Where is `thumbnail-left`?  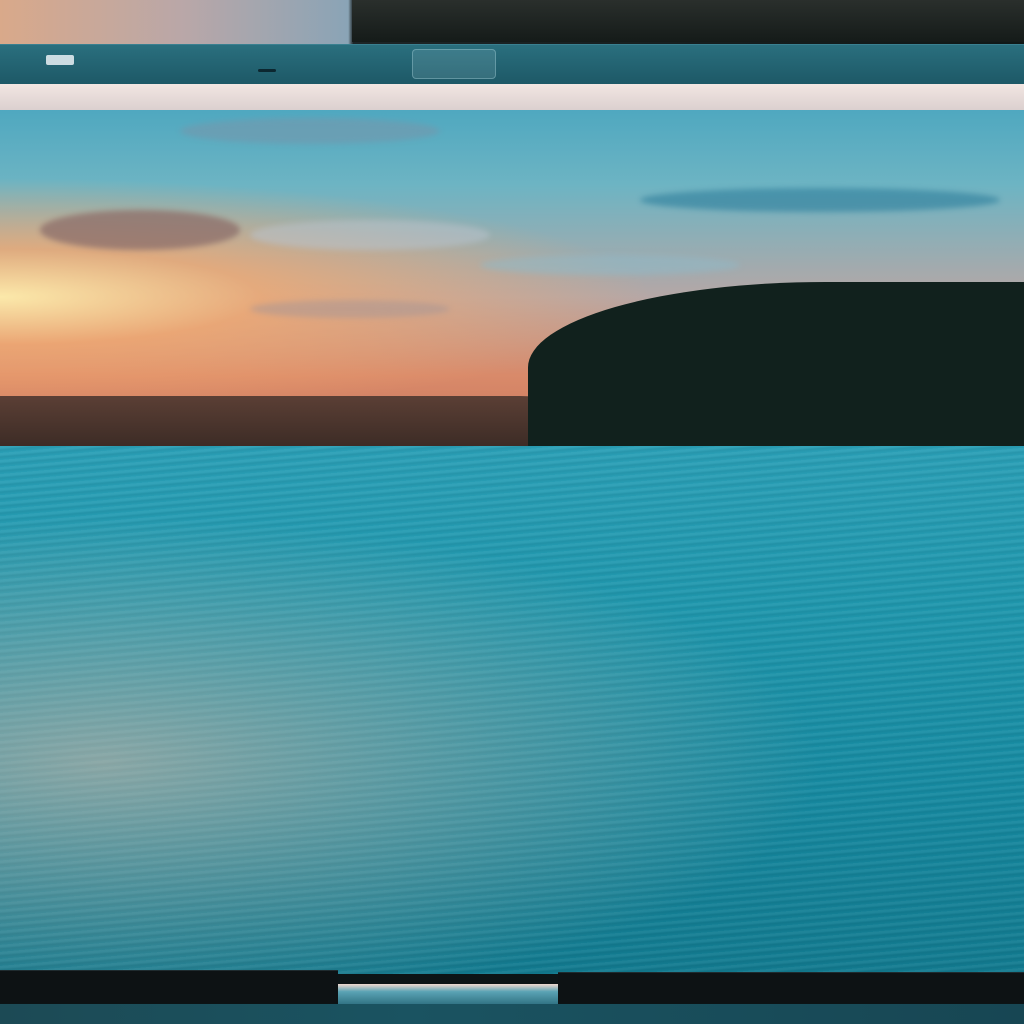
thumbnail-left is located at coordinates (169, 986).